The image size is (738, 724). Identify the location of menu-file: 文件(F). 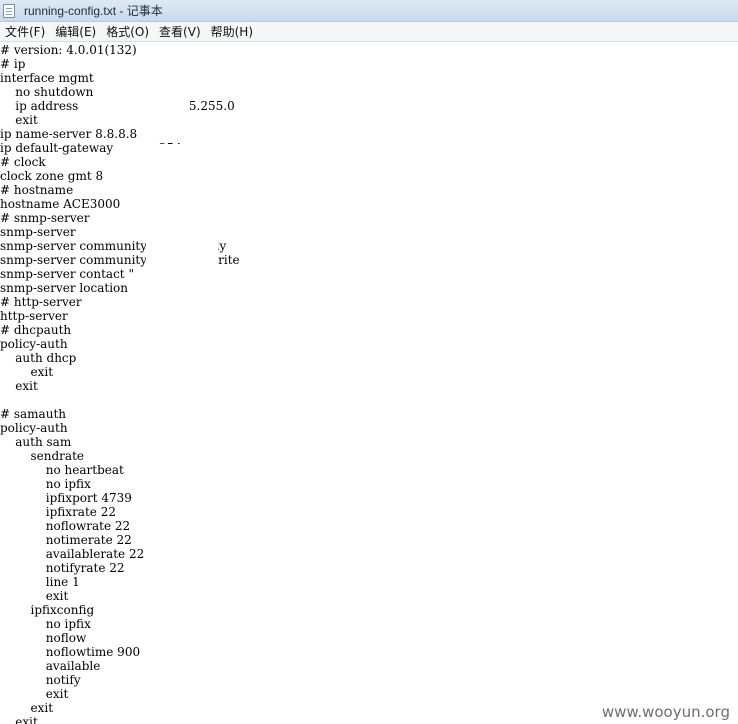
(25, 32).